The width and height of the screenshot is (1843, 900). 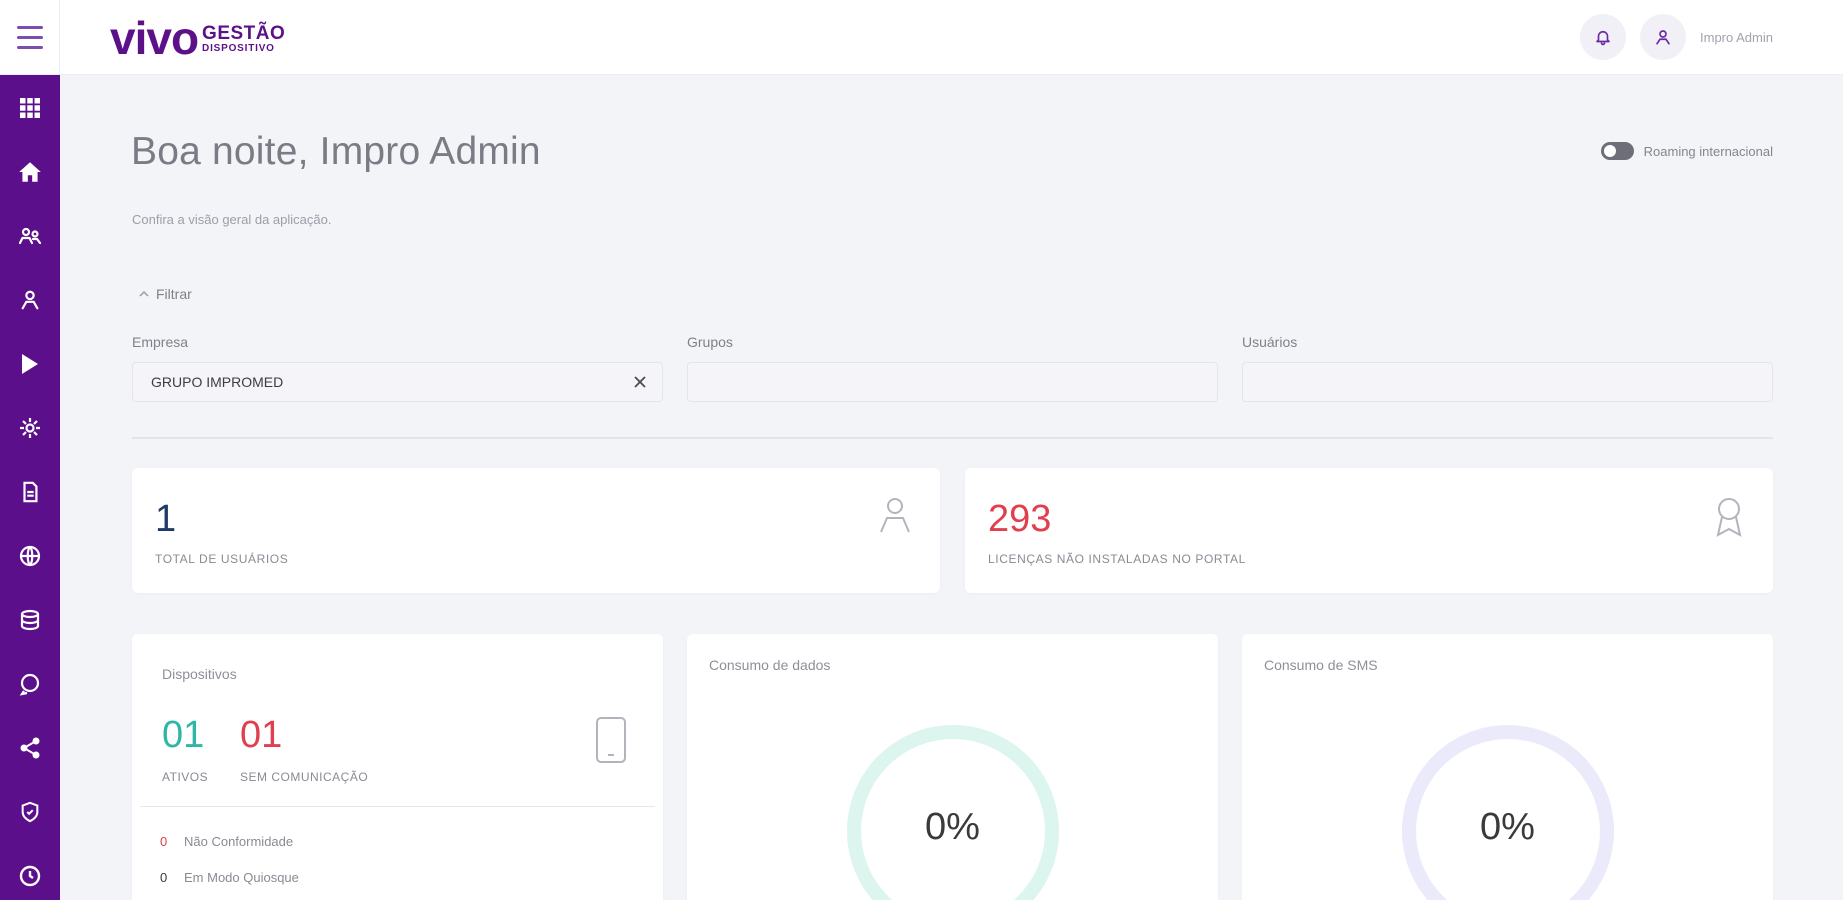 What do you see at coordinates (164, 841) in the screenshot?
I see `non-compliance-count: 0` at bounding box center [164, 841].